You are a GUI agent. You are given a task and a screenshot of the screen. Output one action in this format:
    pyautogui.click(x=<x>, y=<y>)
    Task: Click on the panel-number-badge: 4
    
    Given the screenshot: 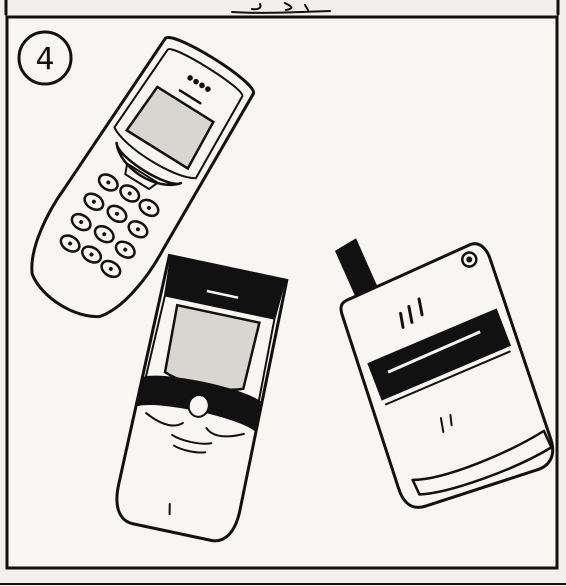 What is the action you would take?
    pyautogui.click(x=45, y=58)
    